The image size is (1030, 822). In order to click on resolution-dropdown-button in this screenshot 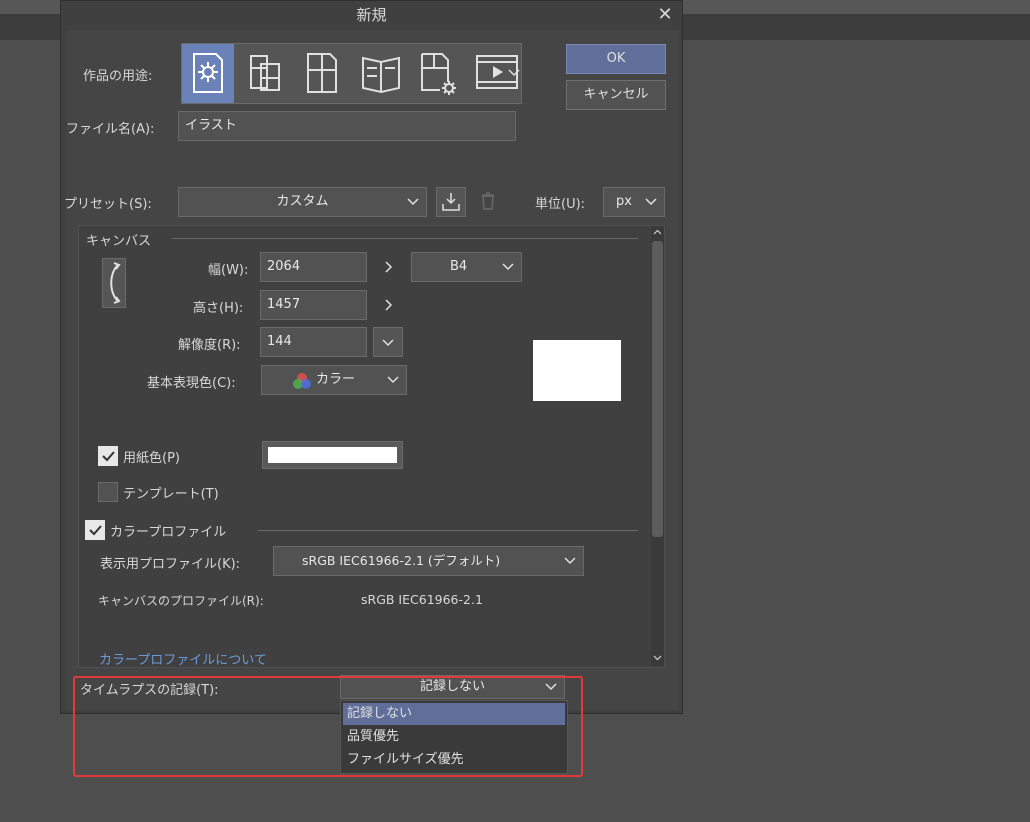, I will do `click(388, 342)`.